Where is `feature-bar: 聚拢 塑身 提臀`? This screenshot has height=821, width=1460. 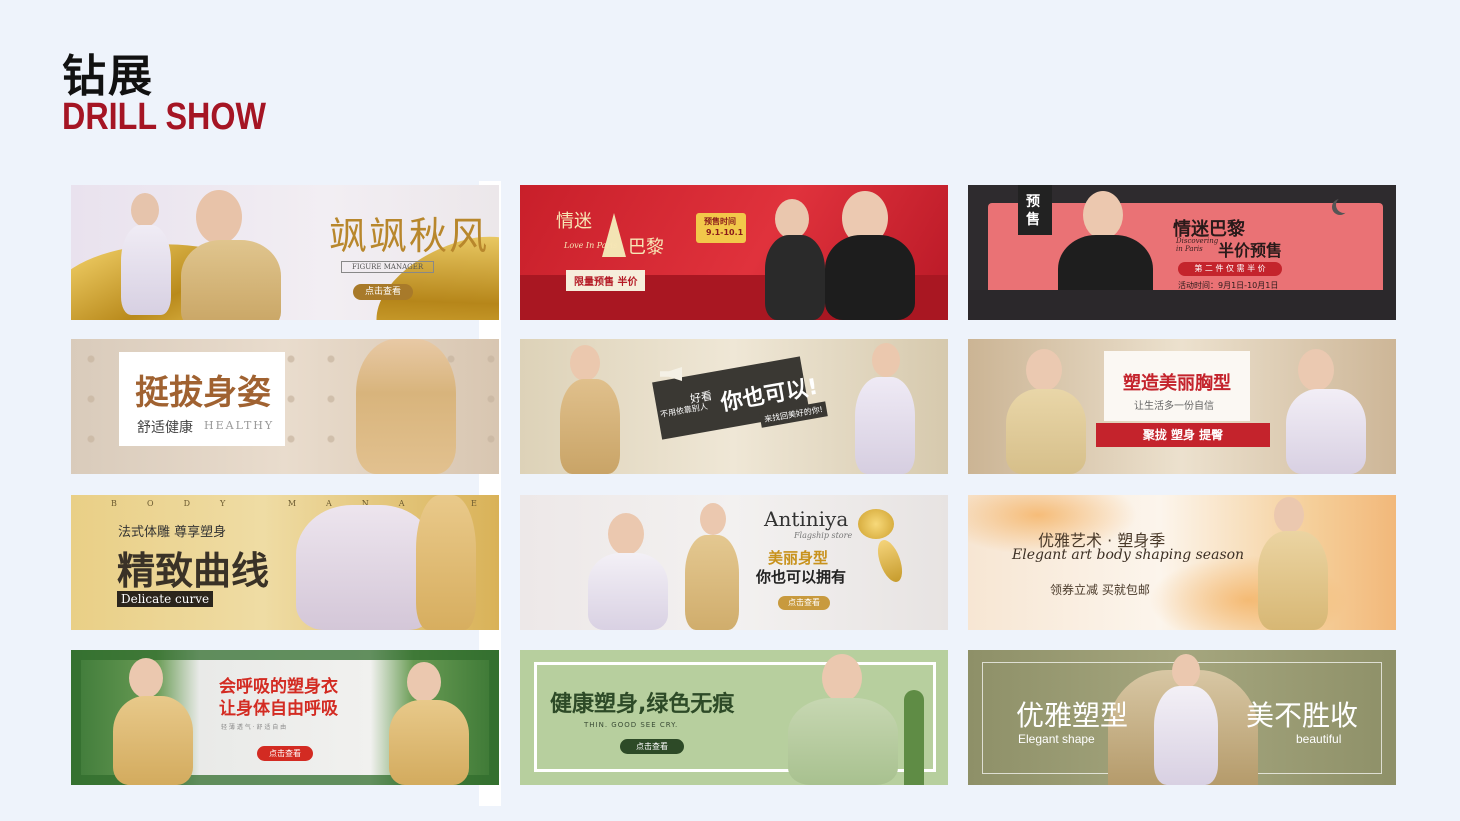 feature-bar: 聚拢 塑身 提臀 is located at coordinates (1183, 435).